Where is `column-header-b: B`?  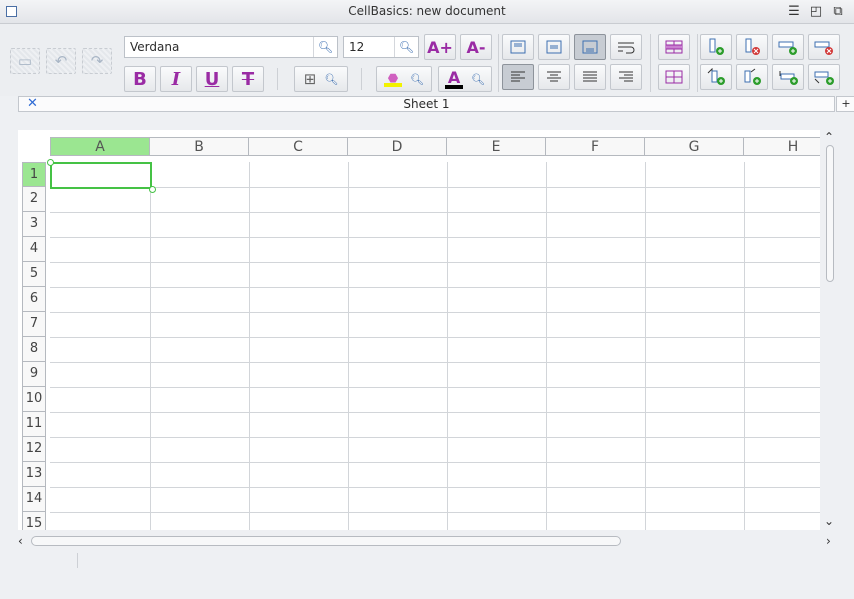
column-header-b: B is located at coordinates (199, 146).